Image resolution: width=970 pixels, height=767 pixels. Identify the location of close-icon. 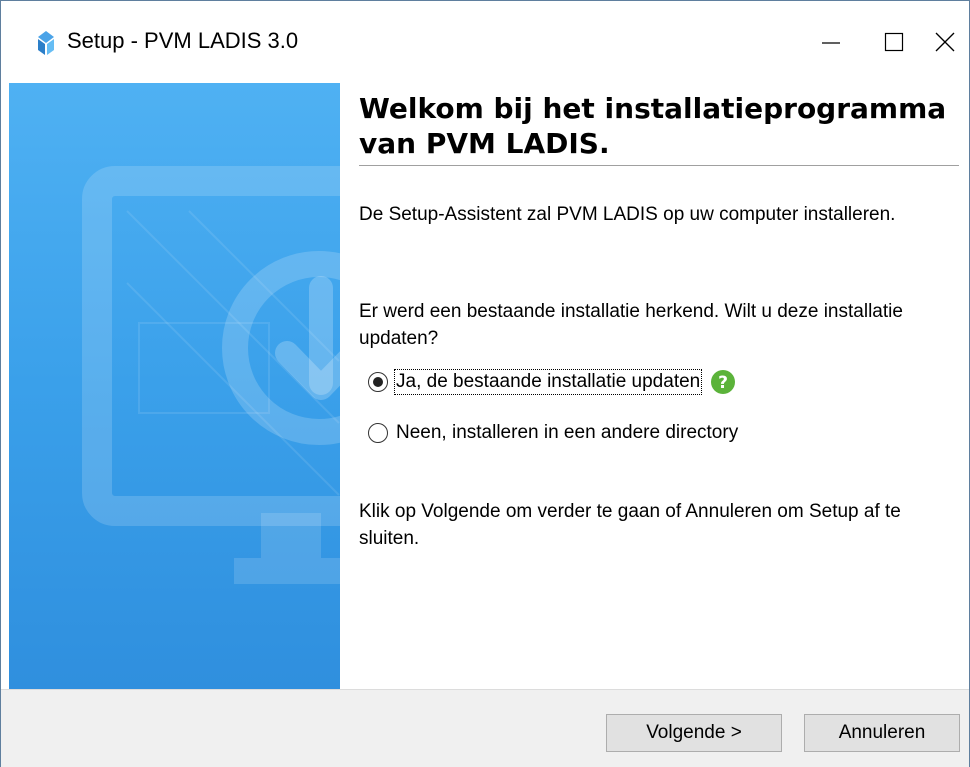
(945, 42).